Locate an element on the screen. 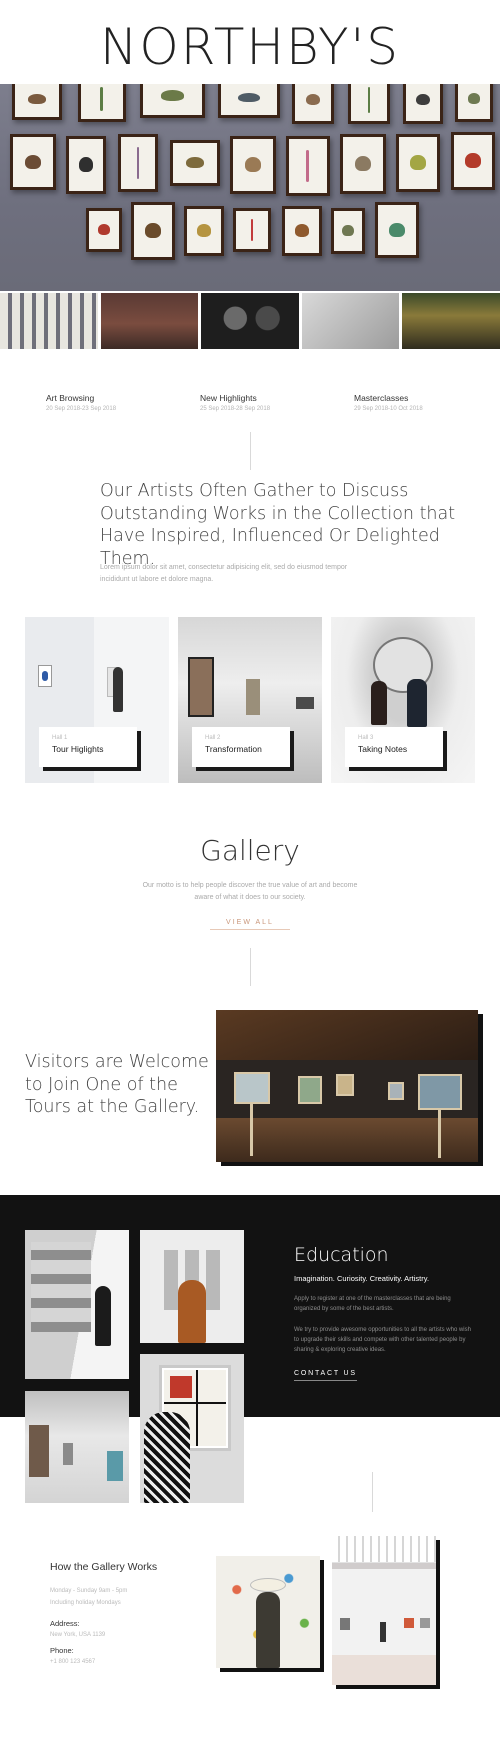 This screenshot has width=500, height=1747. hall-label-card: Hall 3 Taking Notes is located at coordinates (394, 747).